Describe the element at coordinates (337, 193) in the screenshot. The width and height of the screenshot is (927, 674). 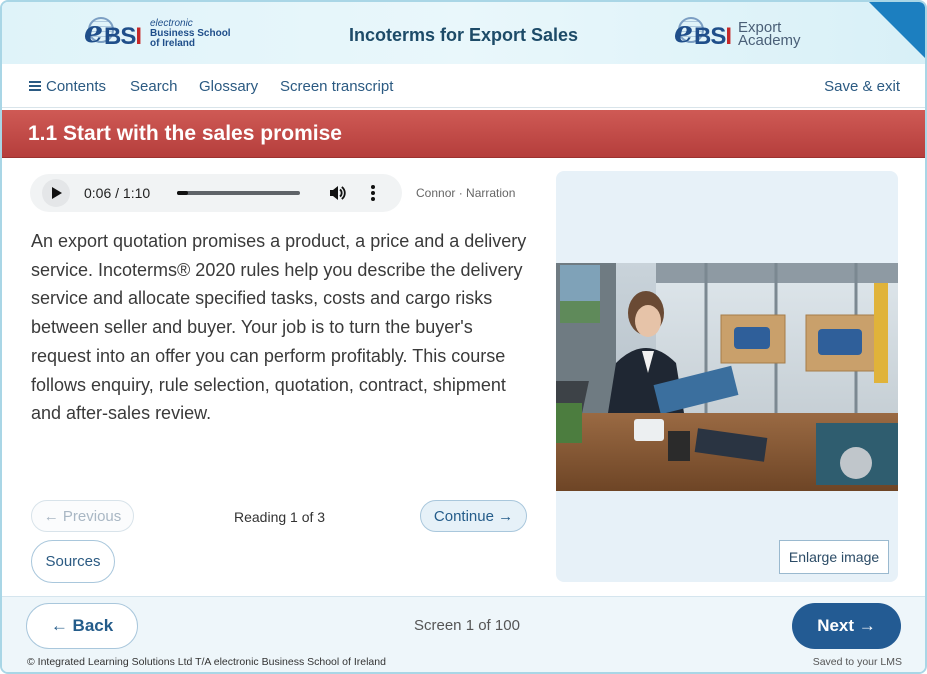
I see `volume-icon` at that location.